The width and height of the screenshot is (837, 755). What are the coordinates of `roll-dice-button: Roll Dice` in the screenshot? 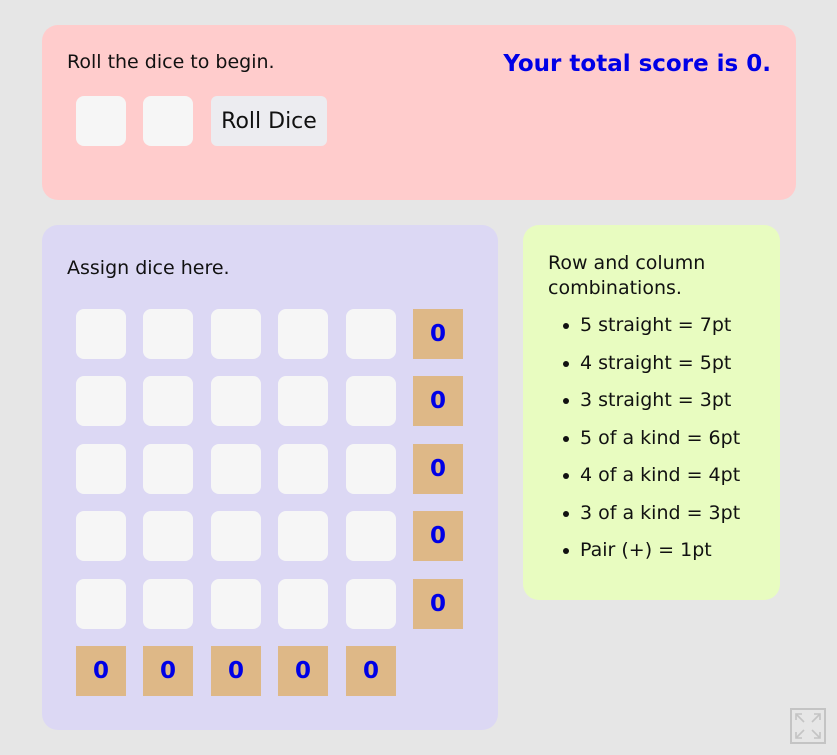 It's located at (269, 121).